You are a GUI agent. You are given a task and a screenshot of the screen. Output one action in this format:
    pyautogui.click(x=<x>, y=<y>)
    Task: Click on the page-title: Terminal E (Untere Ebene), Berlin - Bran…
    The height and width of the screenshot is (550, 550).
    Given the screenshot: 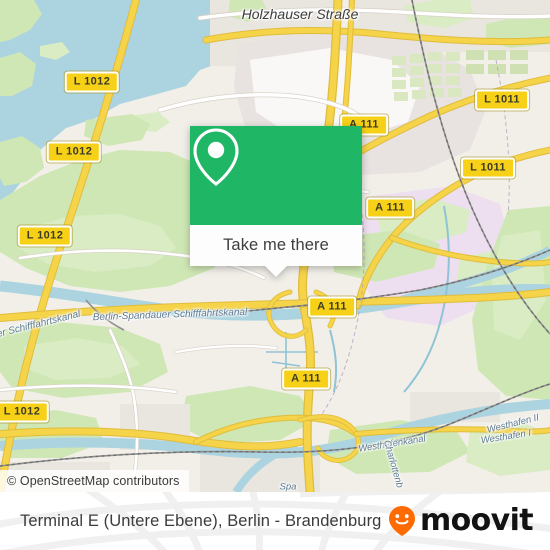 What is the action you would take?
    pyautogui.click(x=200, y=521)
    